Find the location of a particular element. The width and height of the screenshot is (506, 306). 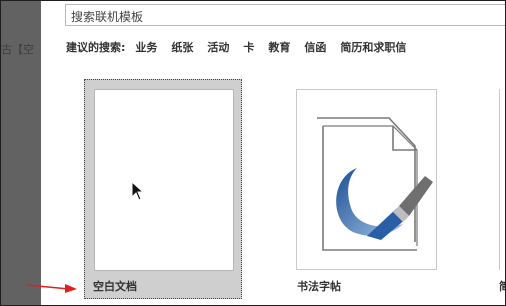

suggestion-link-resume: 简历和求职信 is located at coordinates (373, 47).